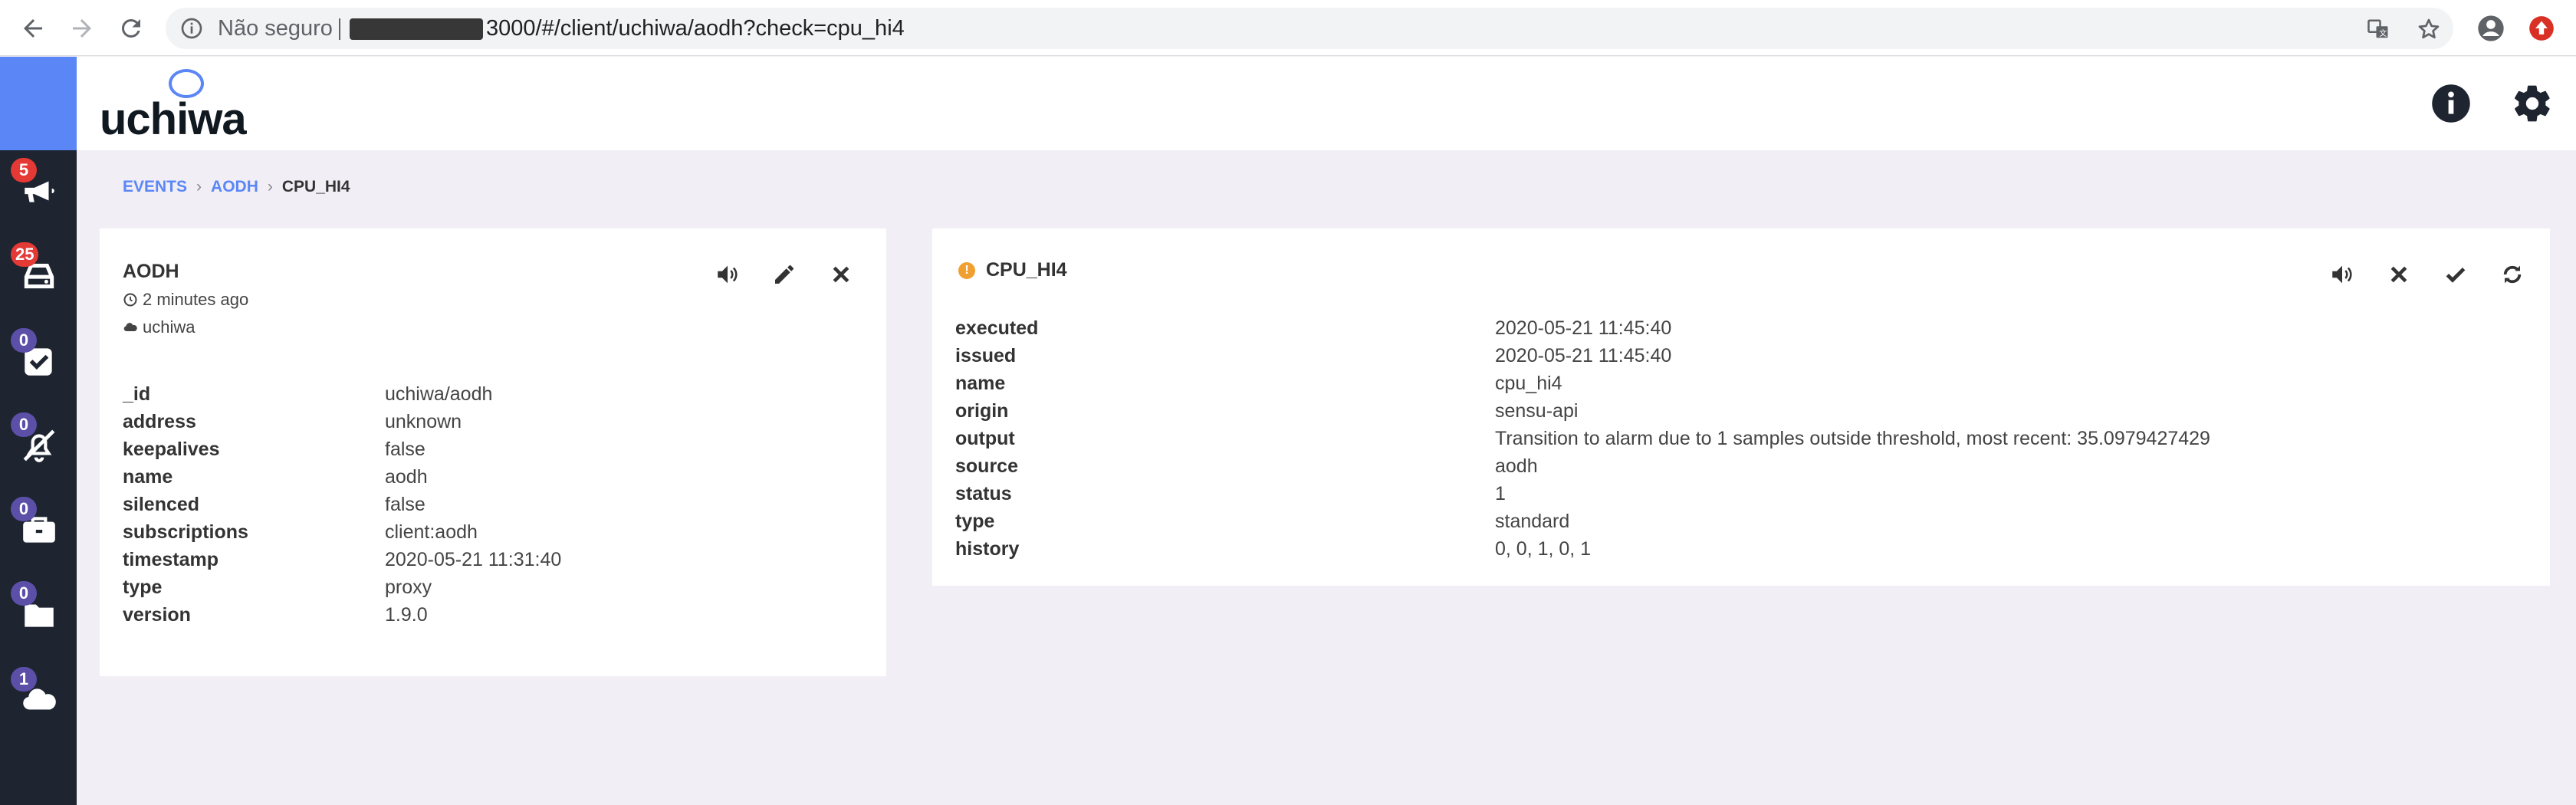 This screenshot has height=805, width=2576. I want to click on property-value: cpu_hi4, so click(1528, 383).